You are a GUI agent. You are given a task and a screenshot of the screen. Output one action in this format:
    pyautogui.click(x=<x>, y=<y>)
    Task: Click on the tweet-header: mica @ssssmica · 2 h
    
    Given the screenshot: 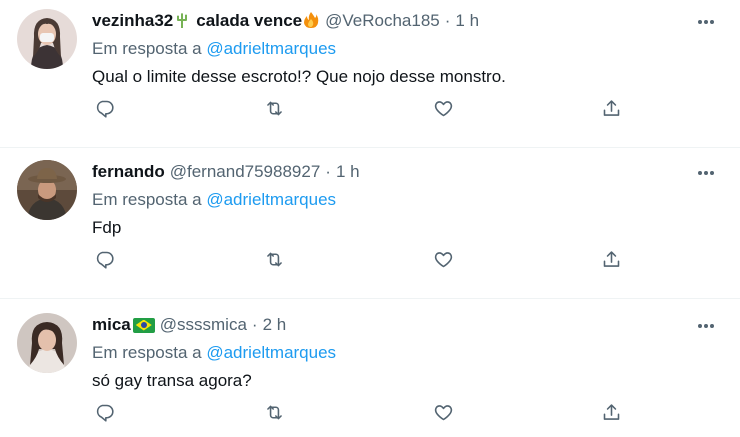 What is the action you would take?
    pyautogui.click(x=408, y=325)
    